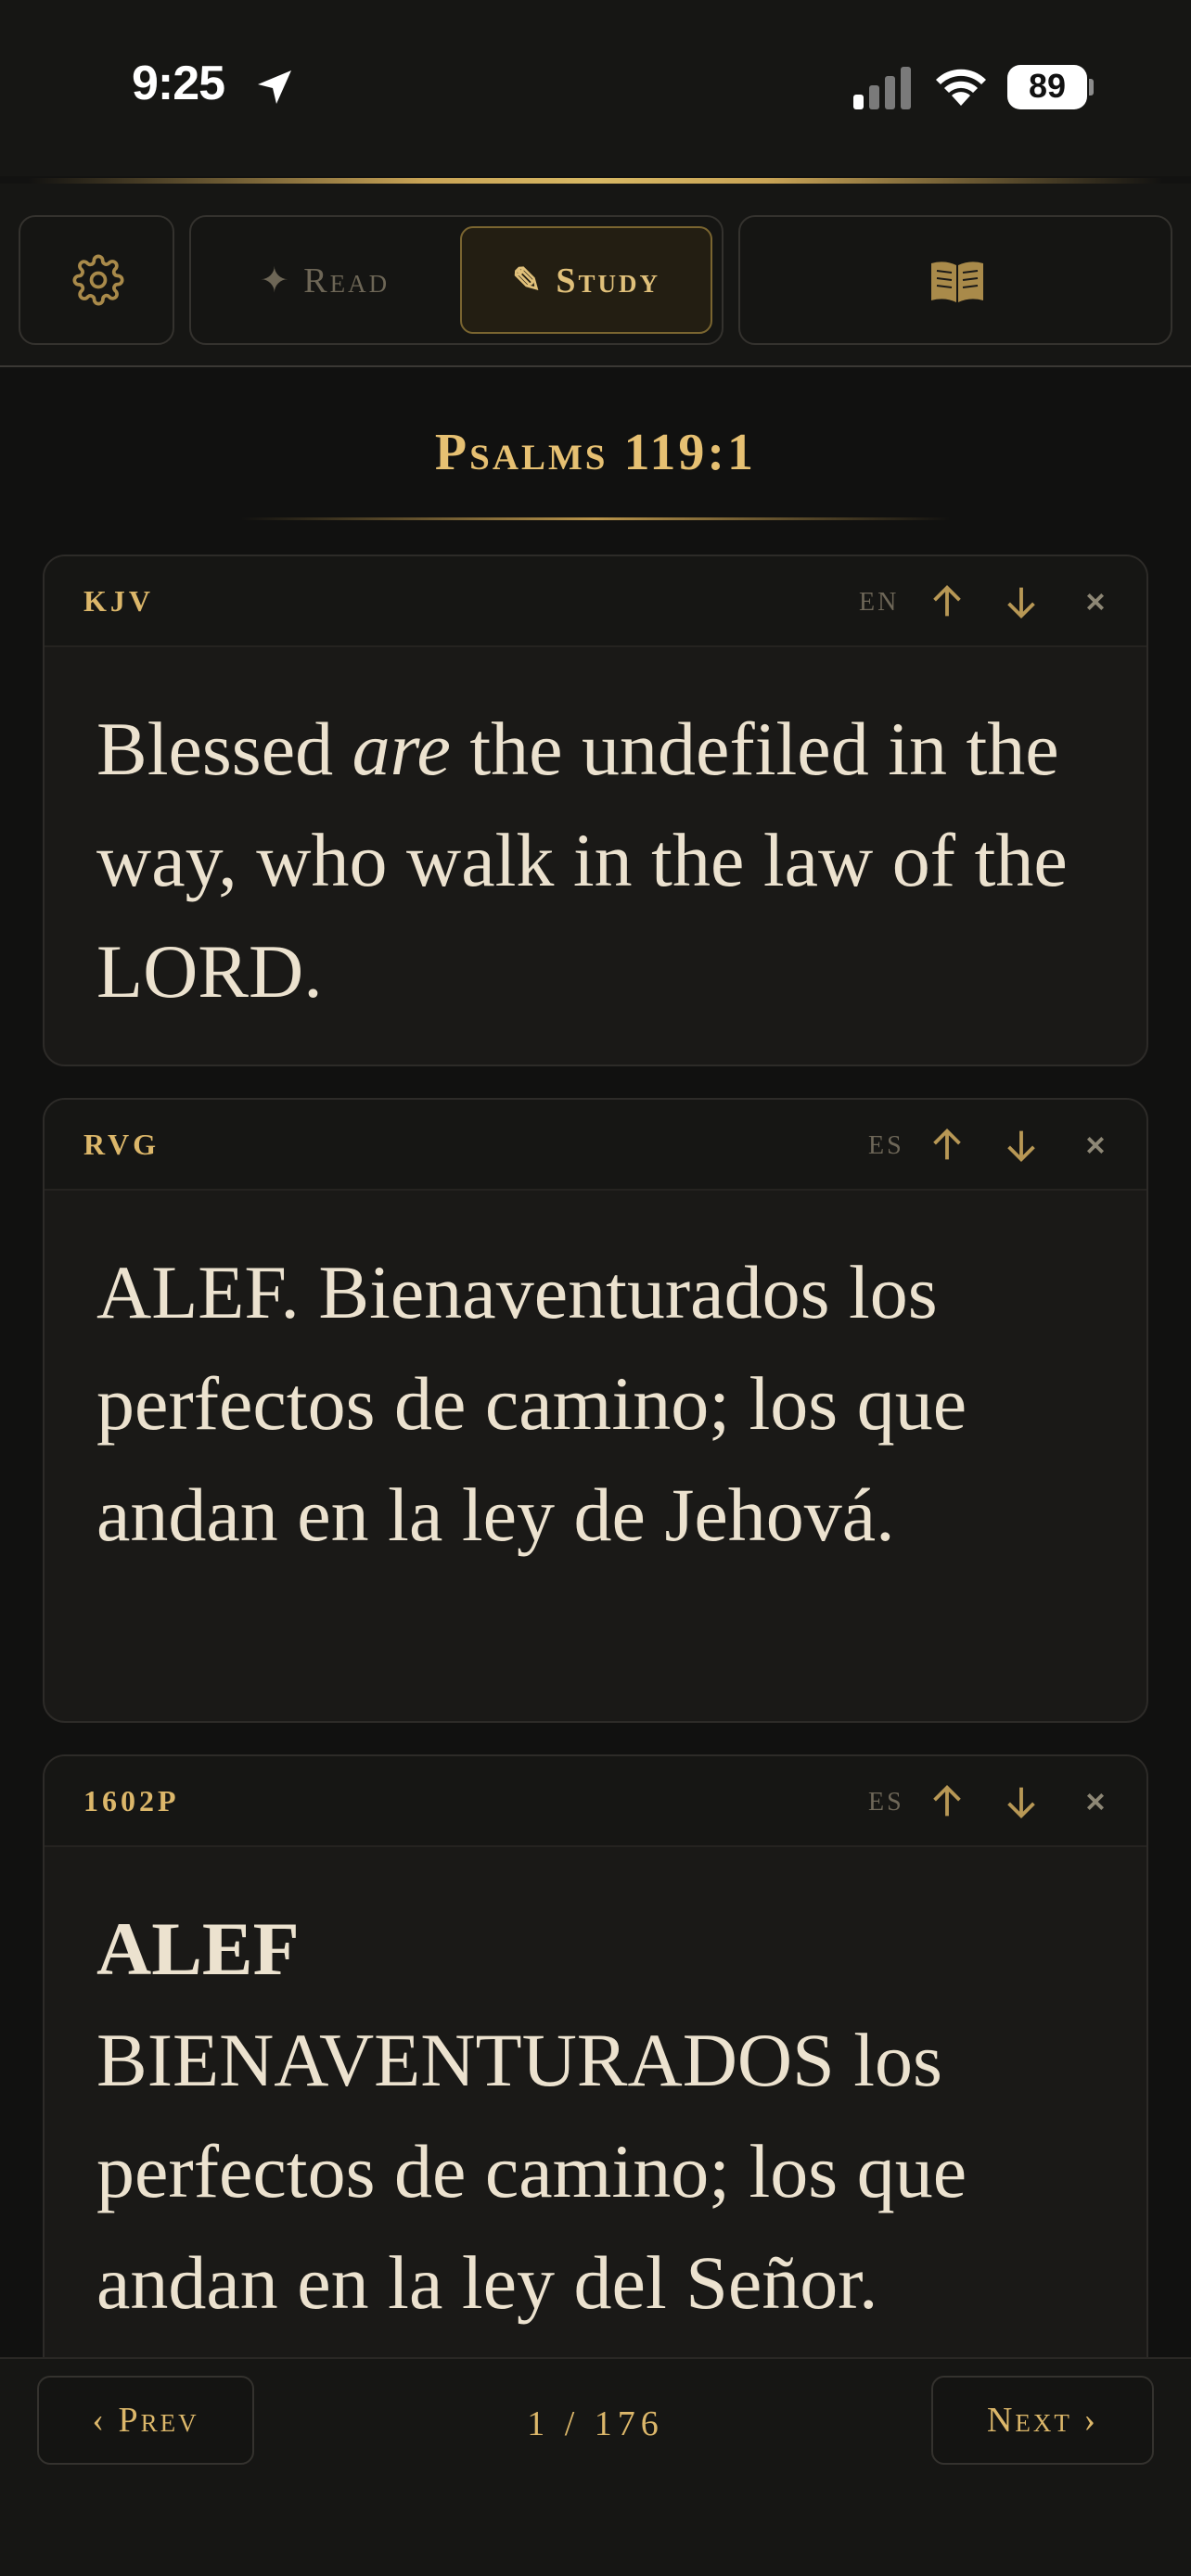 Image resolution: width=1191 pixels, height=2576 pixels. I want to click on verse-text-bold: ALEF, so click(198, 1949).